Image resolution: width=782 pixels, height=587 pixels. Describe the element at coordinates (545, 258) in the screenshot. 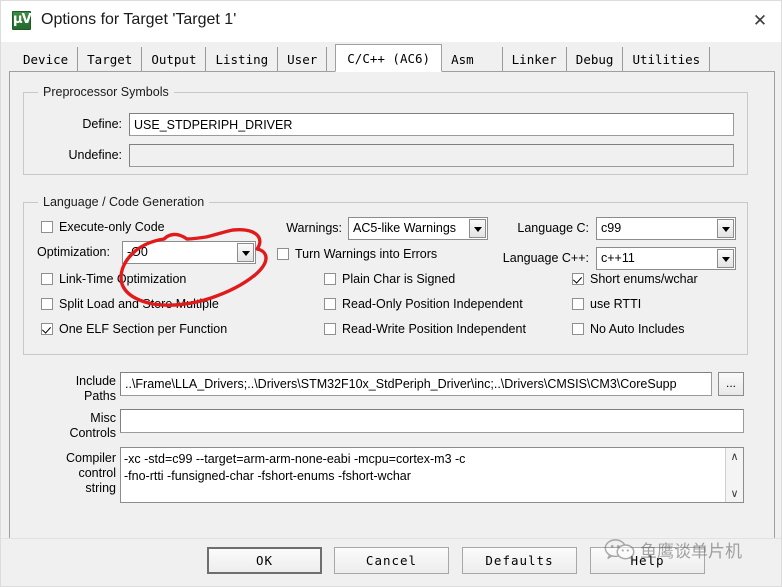

I see `language-cpp-label: Language C++:` at that location.